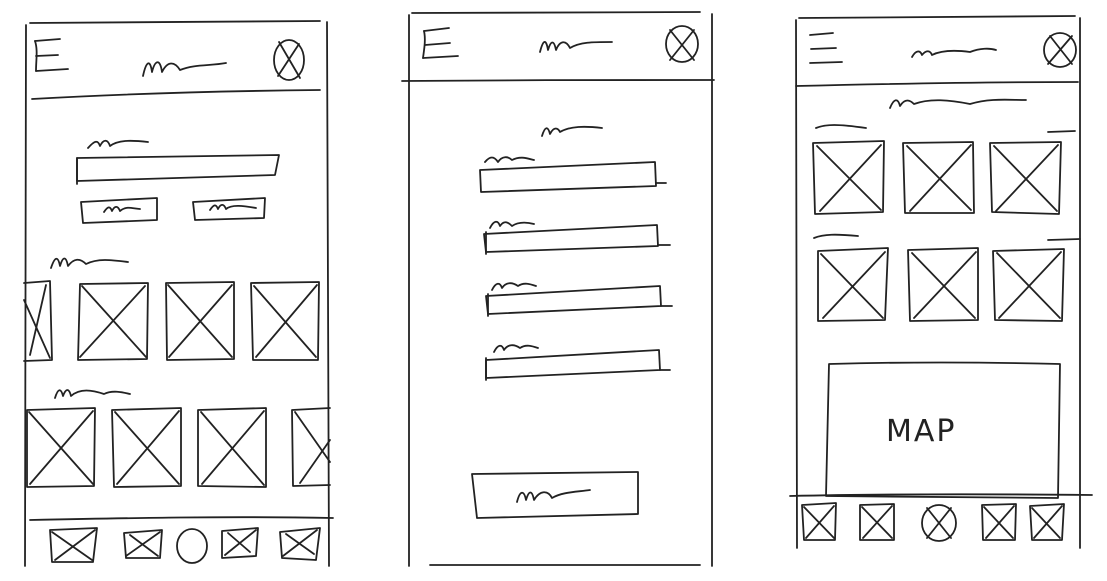 The image size is (1107, 581). Describe the element at coordinates (921, 431) in the screenshot. I see `map-label: MAP` at that location.